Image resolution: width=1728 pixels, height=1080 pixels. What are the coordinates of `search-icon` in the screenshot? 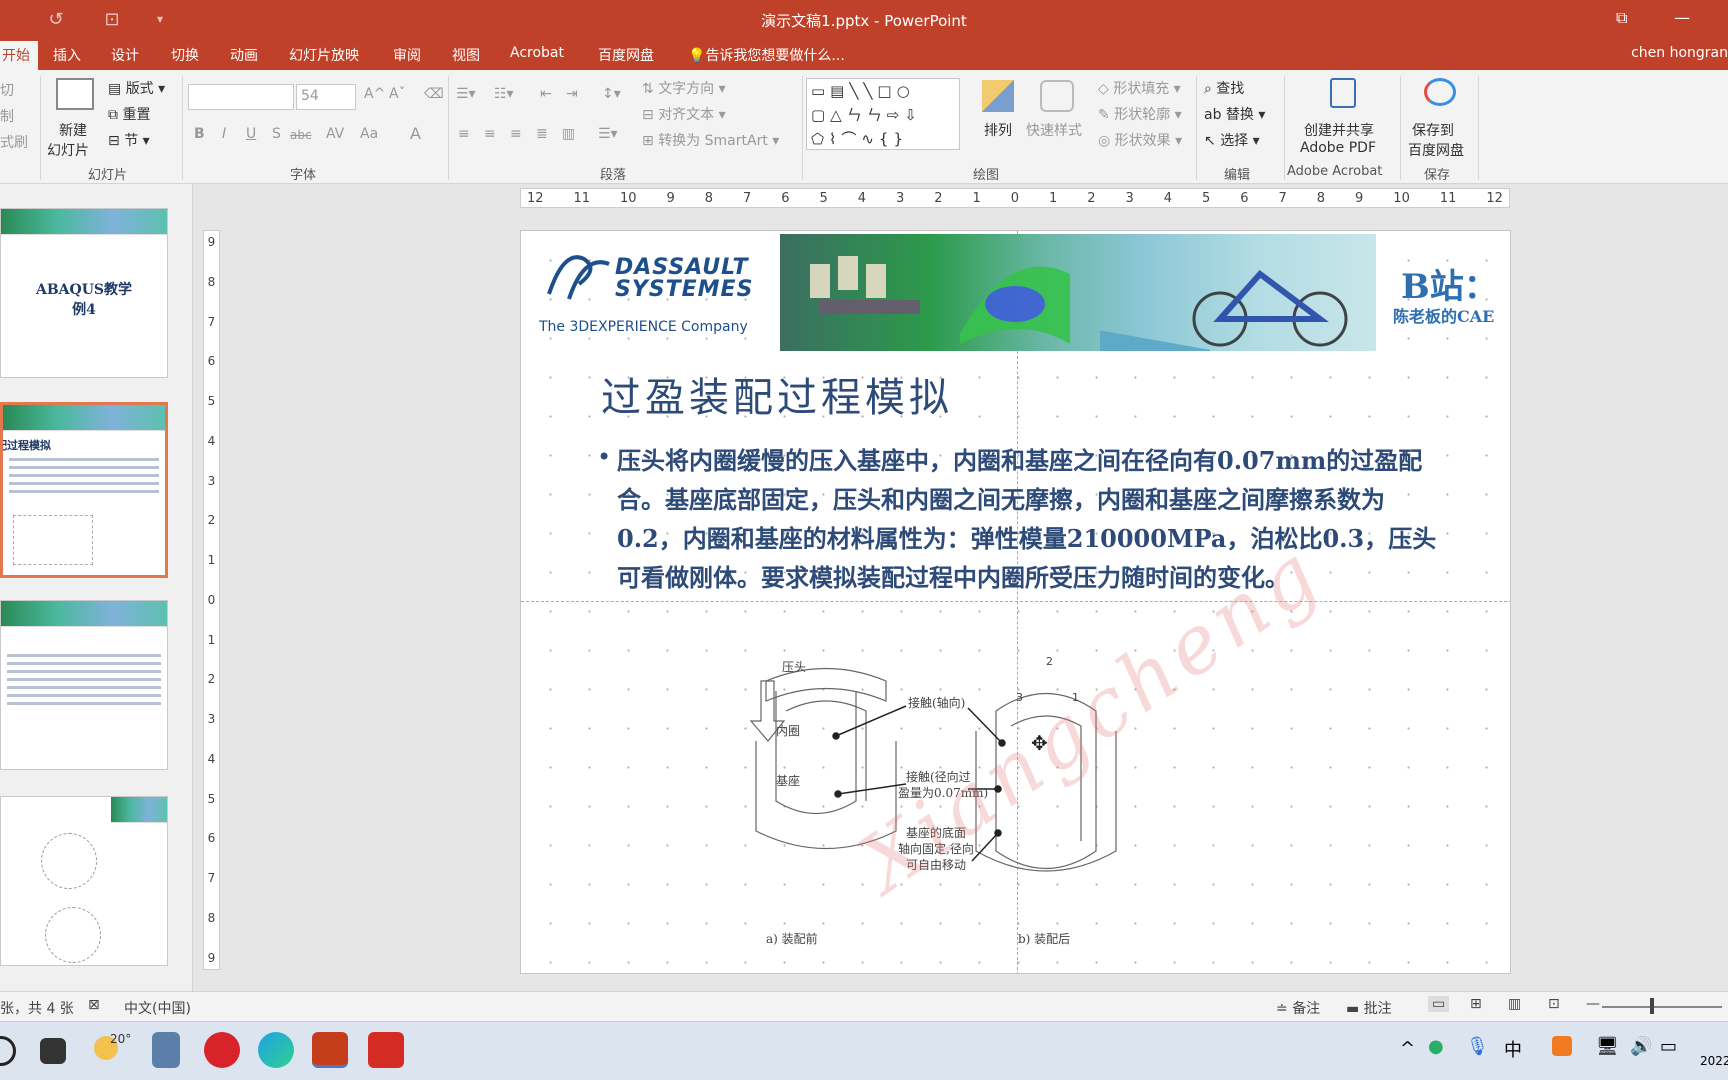 It's located at (8, 1051).